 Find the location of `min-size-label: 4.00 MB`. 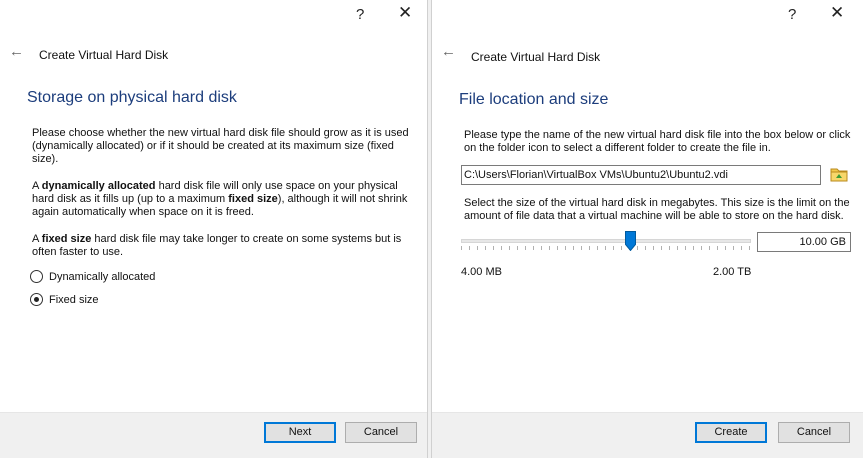

min-size-label: 4.00 MB is located at coordinates (481, 272).